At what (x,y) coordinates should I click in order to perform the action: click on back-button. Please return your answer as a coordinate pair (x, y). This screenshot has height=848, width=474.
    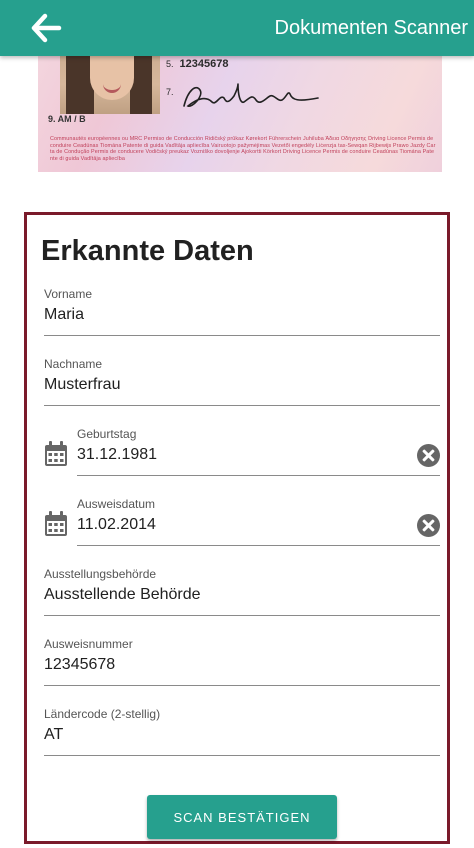
    Looking at the image, I should click on (46, 28).